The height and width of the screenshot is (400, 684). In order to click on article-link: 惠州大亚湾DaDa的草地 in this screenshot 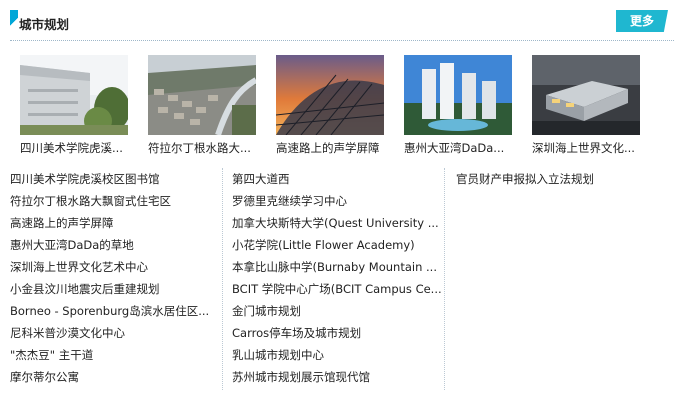, I will do `click(116, 245)`.